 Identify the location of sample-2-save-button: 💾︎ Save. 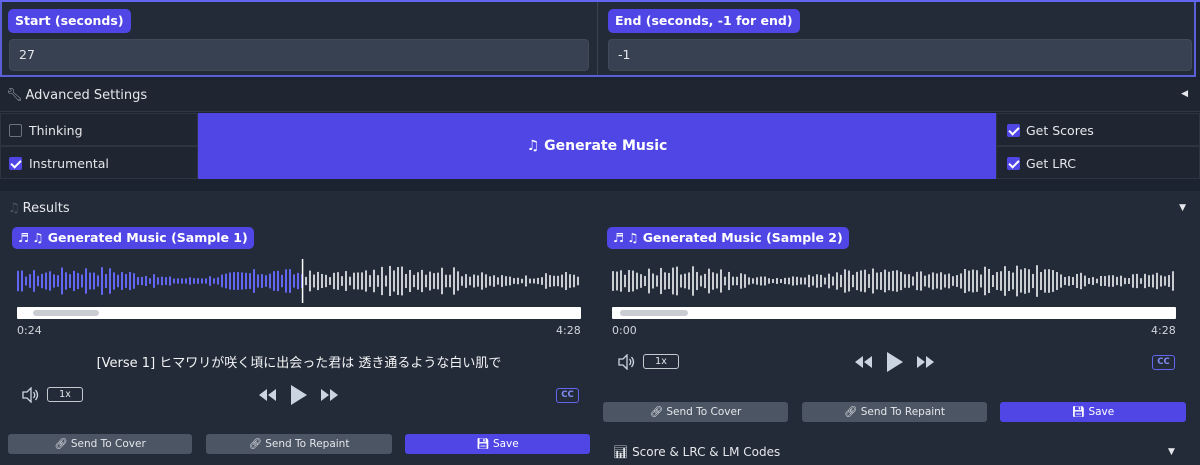
(1093, 412).